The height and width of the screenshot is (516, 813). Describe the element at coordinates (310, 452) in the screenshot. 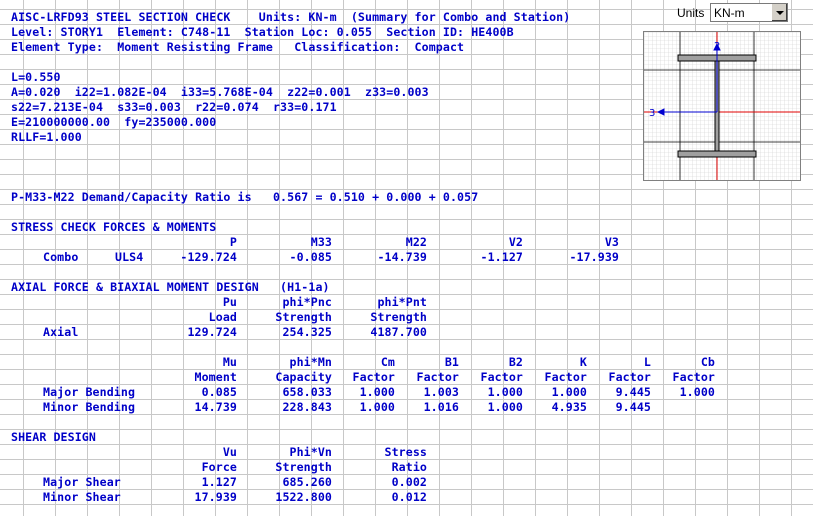

I see `shear-header: Phi*Vn` at that location.